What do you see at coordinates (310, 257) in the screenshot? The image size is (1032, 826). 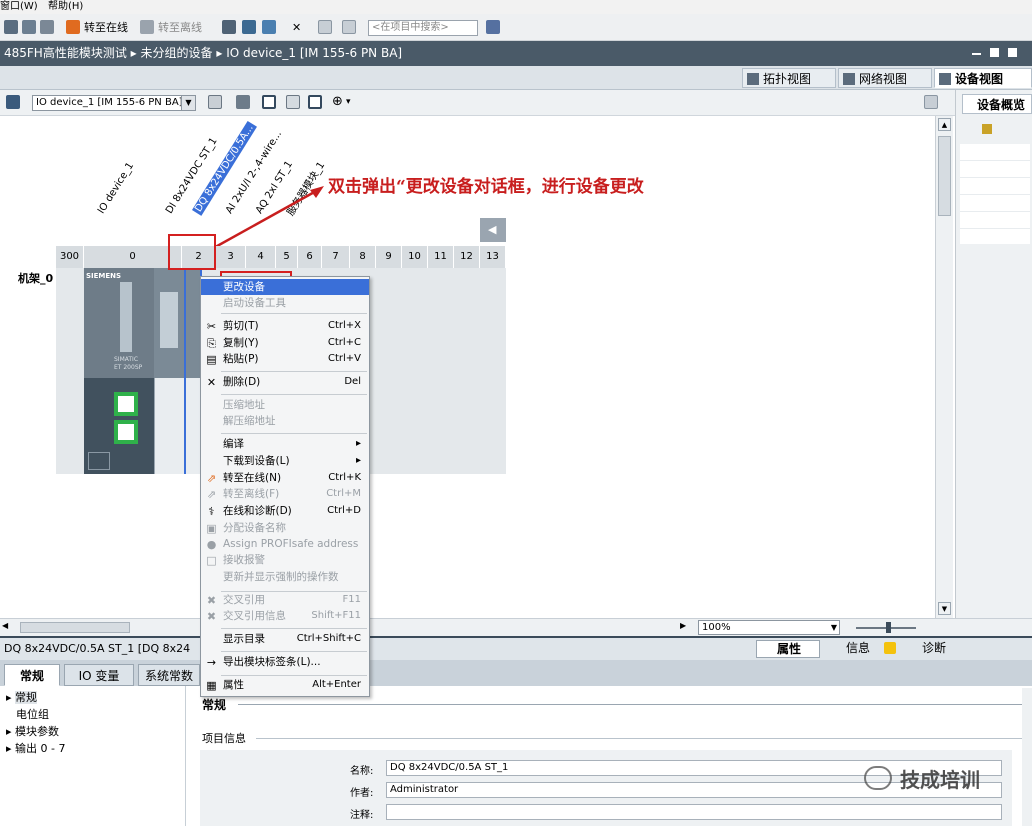 I see `slot-header: 6` at bounding box center [310, 257].